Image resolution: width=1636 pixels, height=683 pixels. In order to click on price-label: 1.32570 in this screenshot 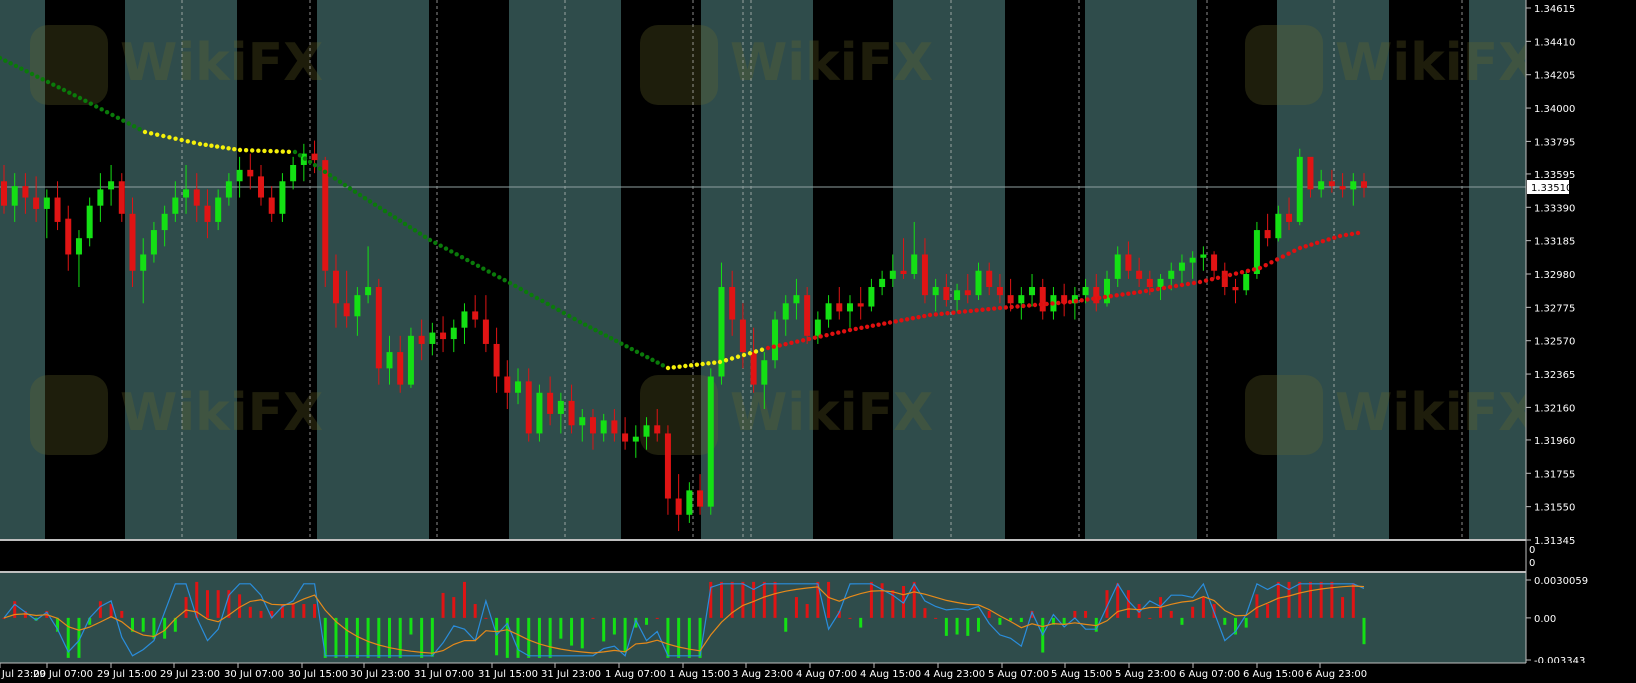, I will do `click(1554, 342)`.